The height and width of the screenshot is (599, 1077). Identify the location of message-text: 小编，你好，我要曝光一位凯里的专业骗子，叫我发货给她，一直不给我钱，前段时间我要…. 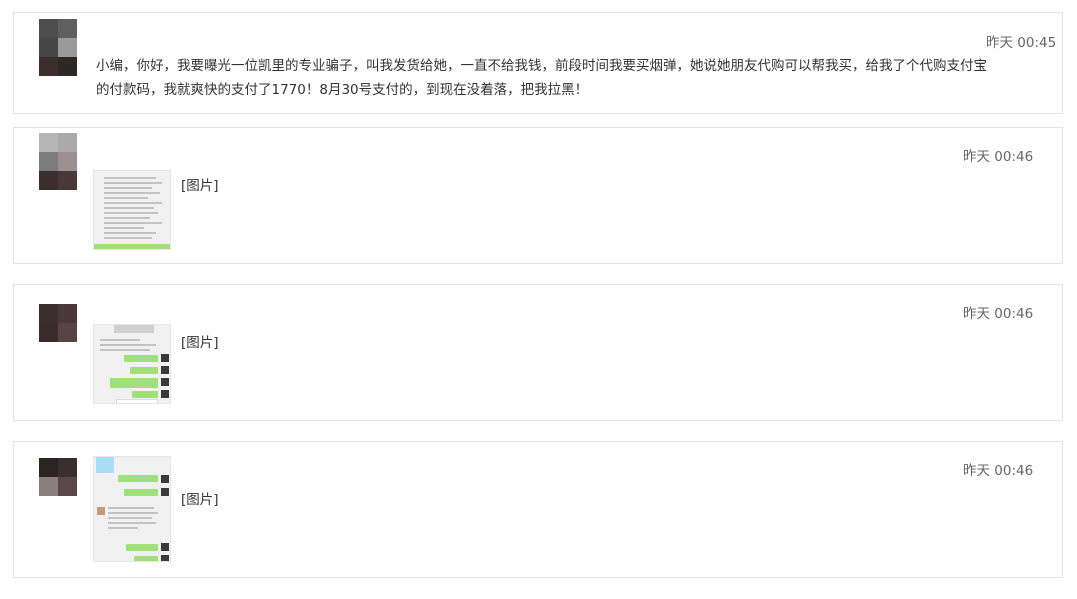
(541, 78).